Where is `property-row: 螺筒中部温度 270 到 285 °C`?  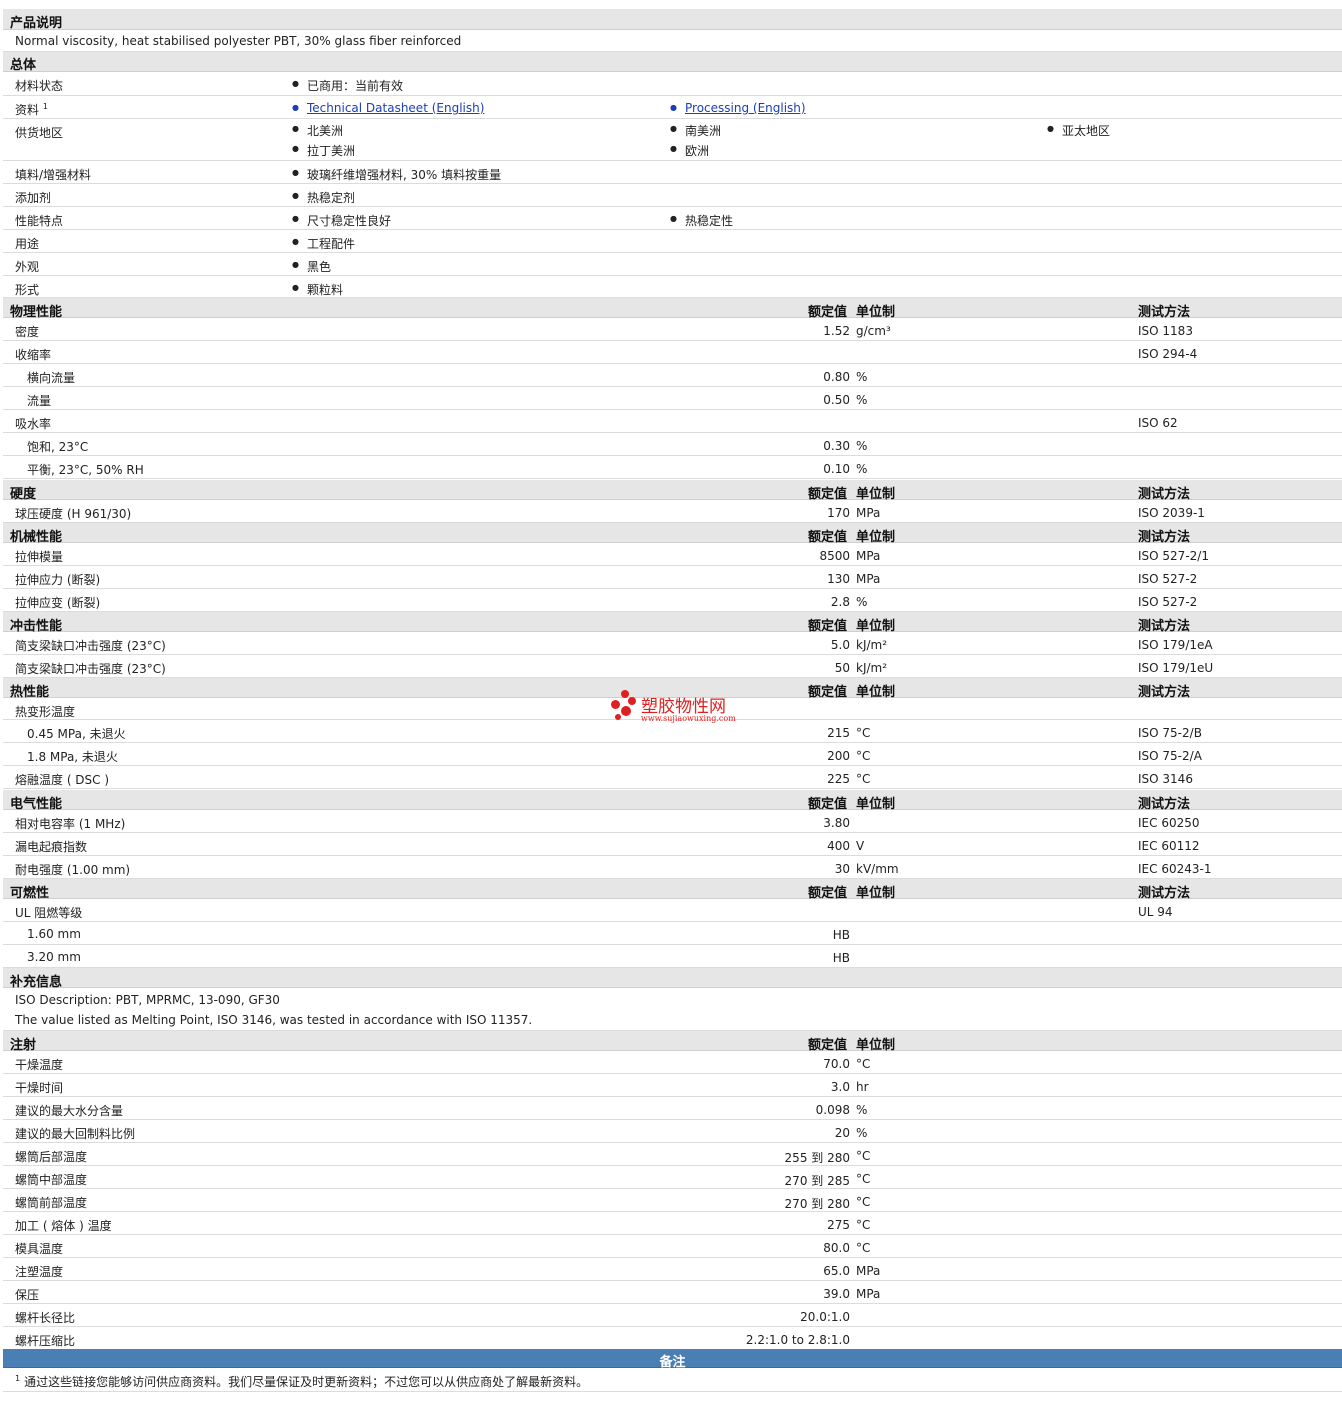
property-row: 螺筒中部温度 270 到 285 °C is located at coordinates (672, 1177).